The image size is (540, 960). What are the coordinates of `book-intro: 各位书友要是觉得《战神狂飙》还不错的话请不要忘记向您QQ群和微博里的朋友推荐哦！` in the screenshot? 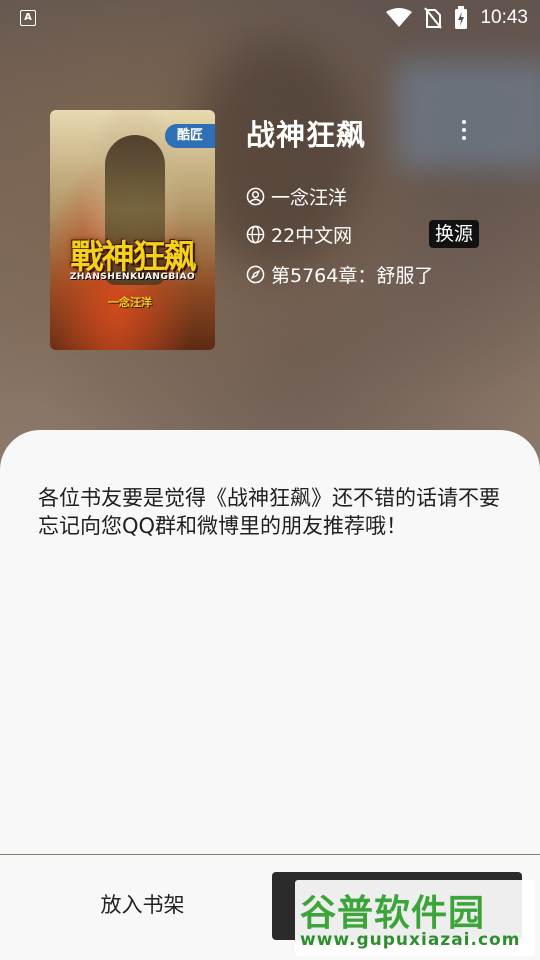 It's located at (269, 512).